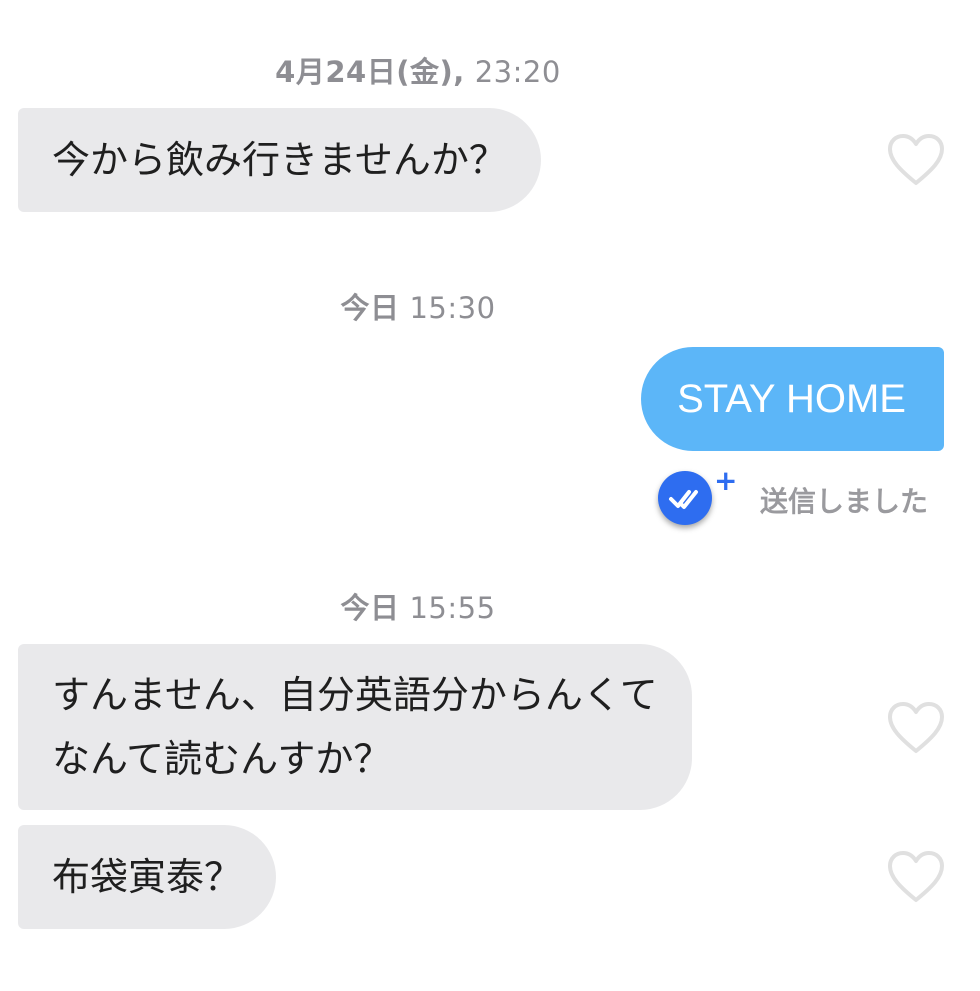  I want to click on outgoing-message-bubble: STAY HOME, so click(792, 399).